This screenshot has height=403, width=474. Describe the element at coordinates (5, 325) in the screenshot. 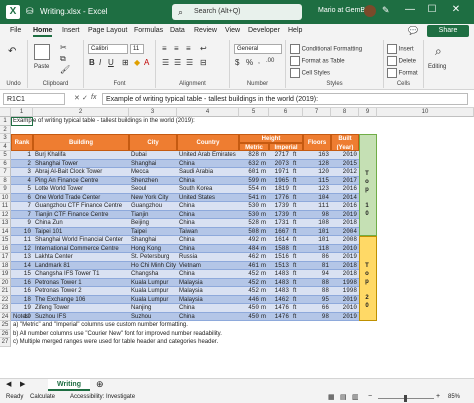

I see `row-header: 25` at that location.